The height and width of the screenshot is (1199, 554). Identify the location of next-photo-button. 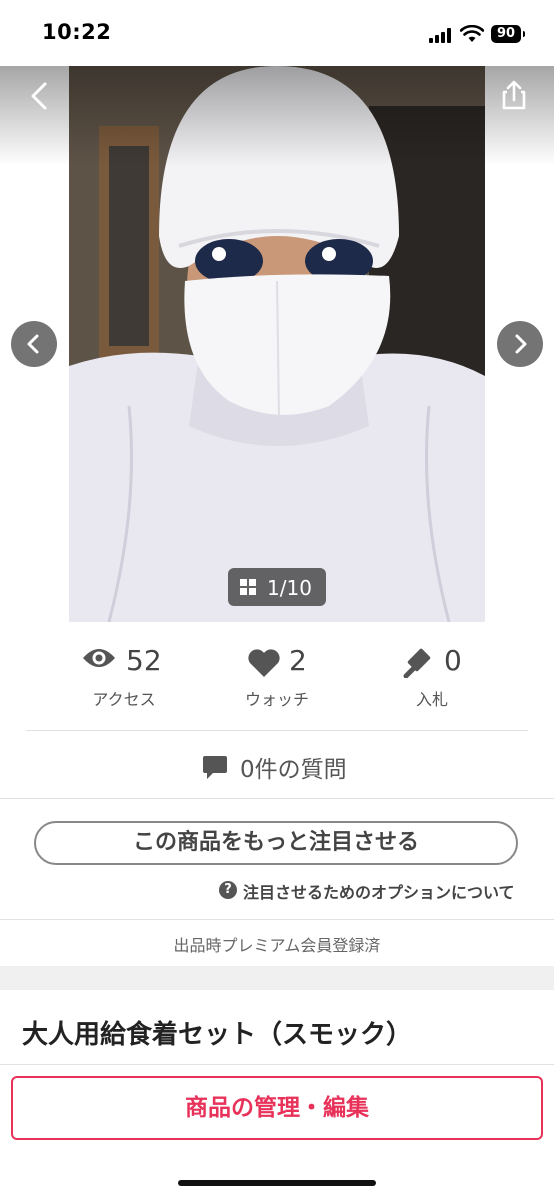
(520, 344).